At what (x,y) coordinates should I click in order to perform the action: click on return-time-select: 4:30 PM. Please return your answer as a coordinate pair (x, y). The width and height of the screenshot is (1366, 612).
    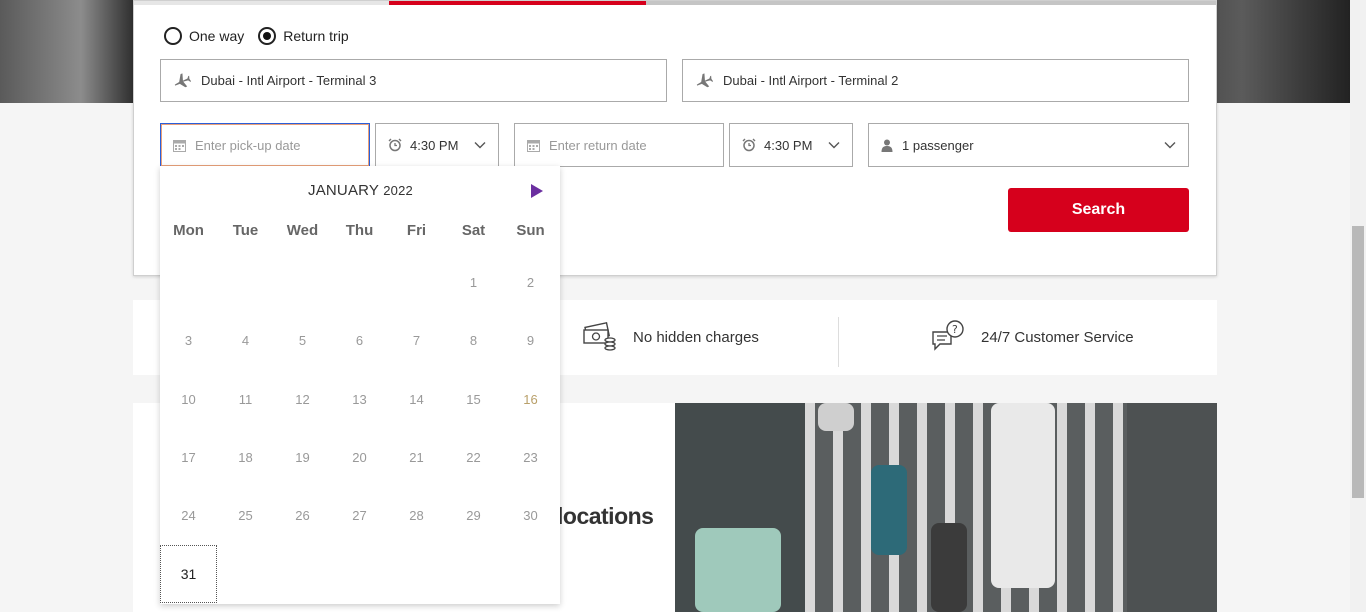
    Looking at the image, I should click on (791, 145).